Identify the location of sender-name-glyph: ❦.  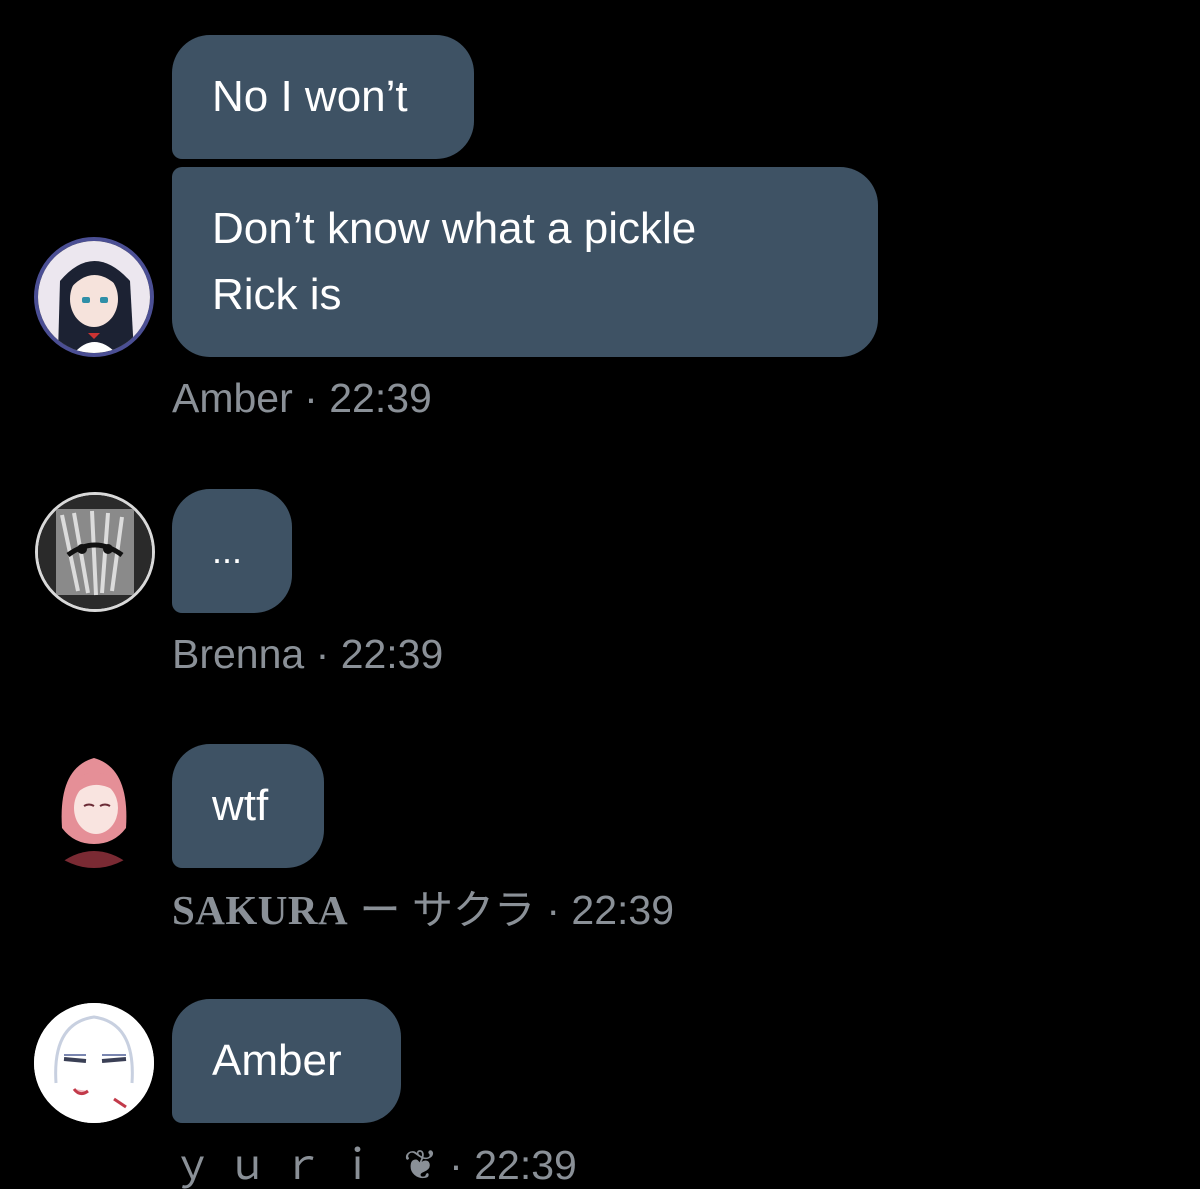
(420, 1165).